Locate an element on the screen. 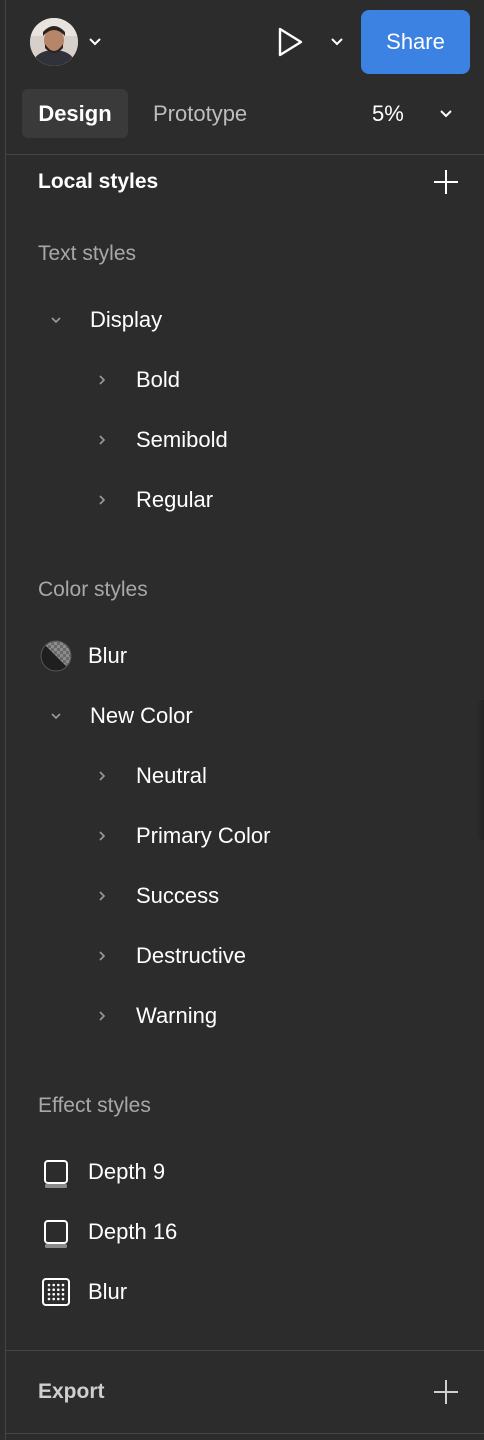  canvas-edge-shadow is located at coordinates (480, 770).